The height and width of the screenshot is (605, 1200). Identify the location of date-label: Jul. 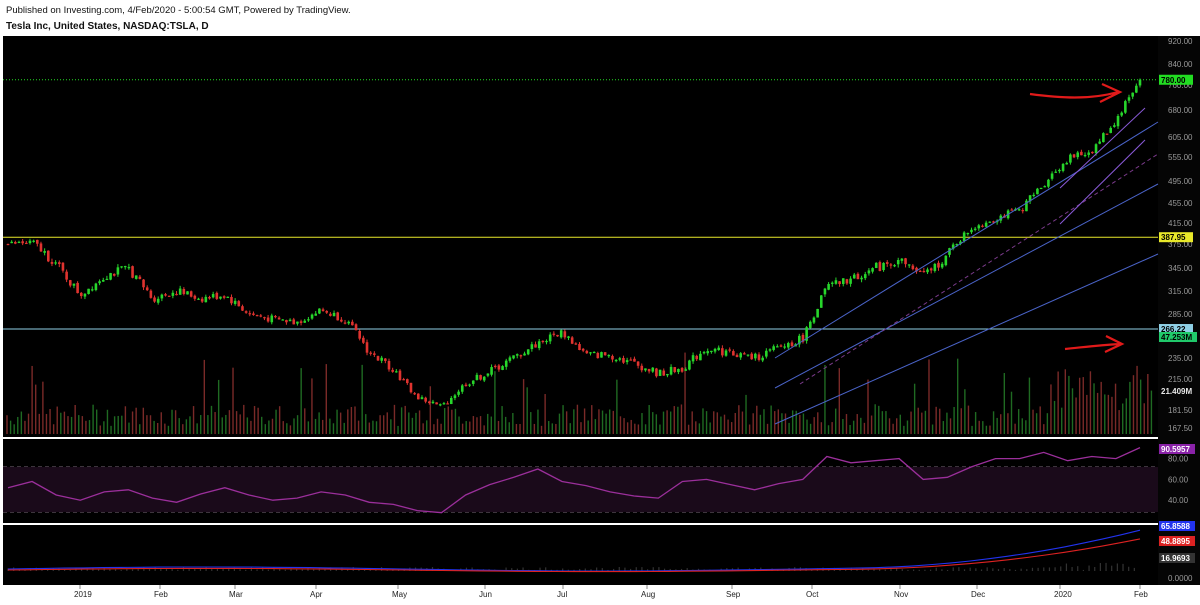
(562, 594).